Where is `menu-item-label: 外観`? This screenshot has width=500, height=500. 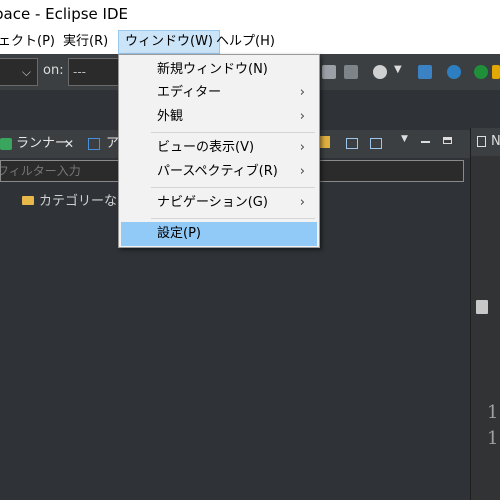 menu-item-label: 外観 is located at coordinates (170, 116).